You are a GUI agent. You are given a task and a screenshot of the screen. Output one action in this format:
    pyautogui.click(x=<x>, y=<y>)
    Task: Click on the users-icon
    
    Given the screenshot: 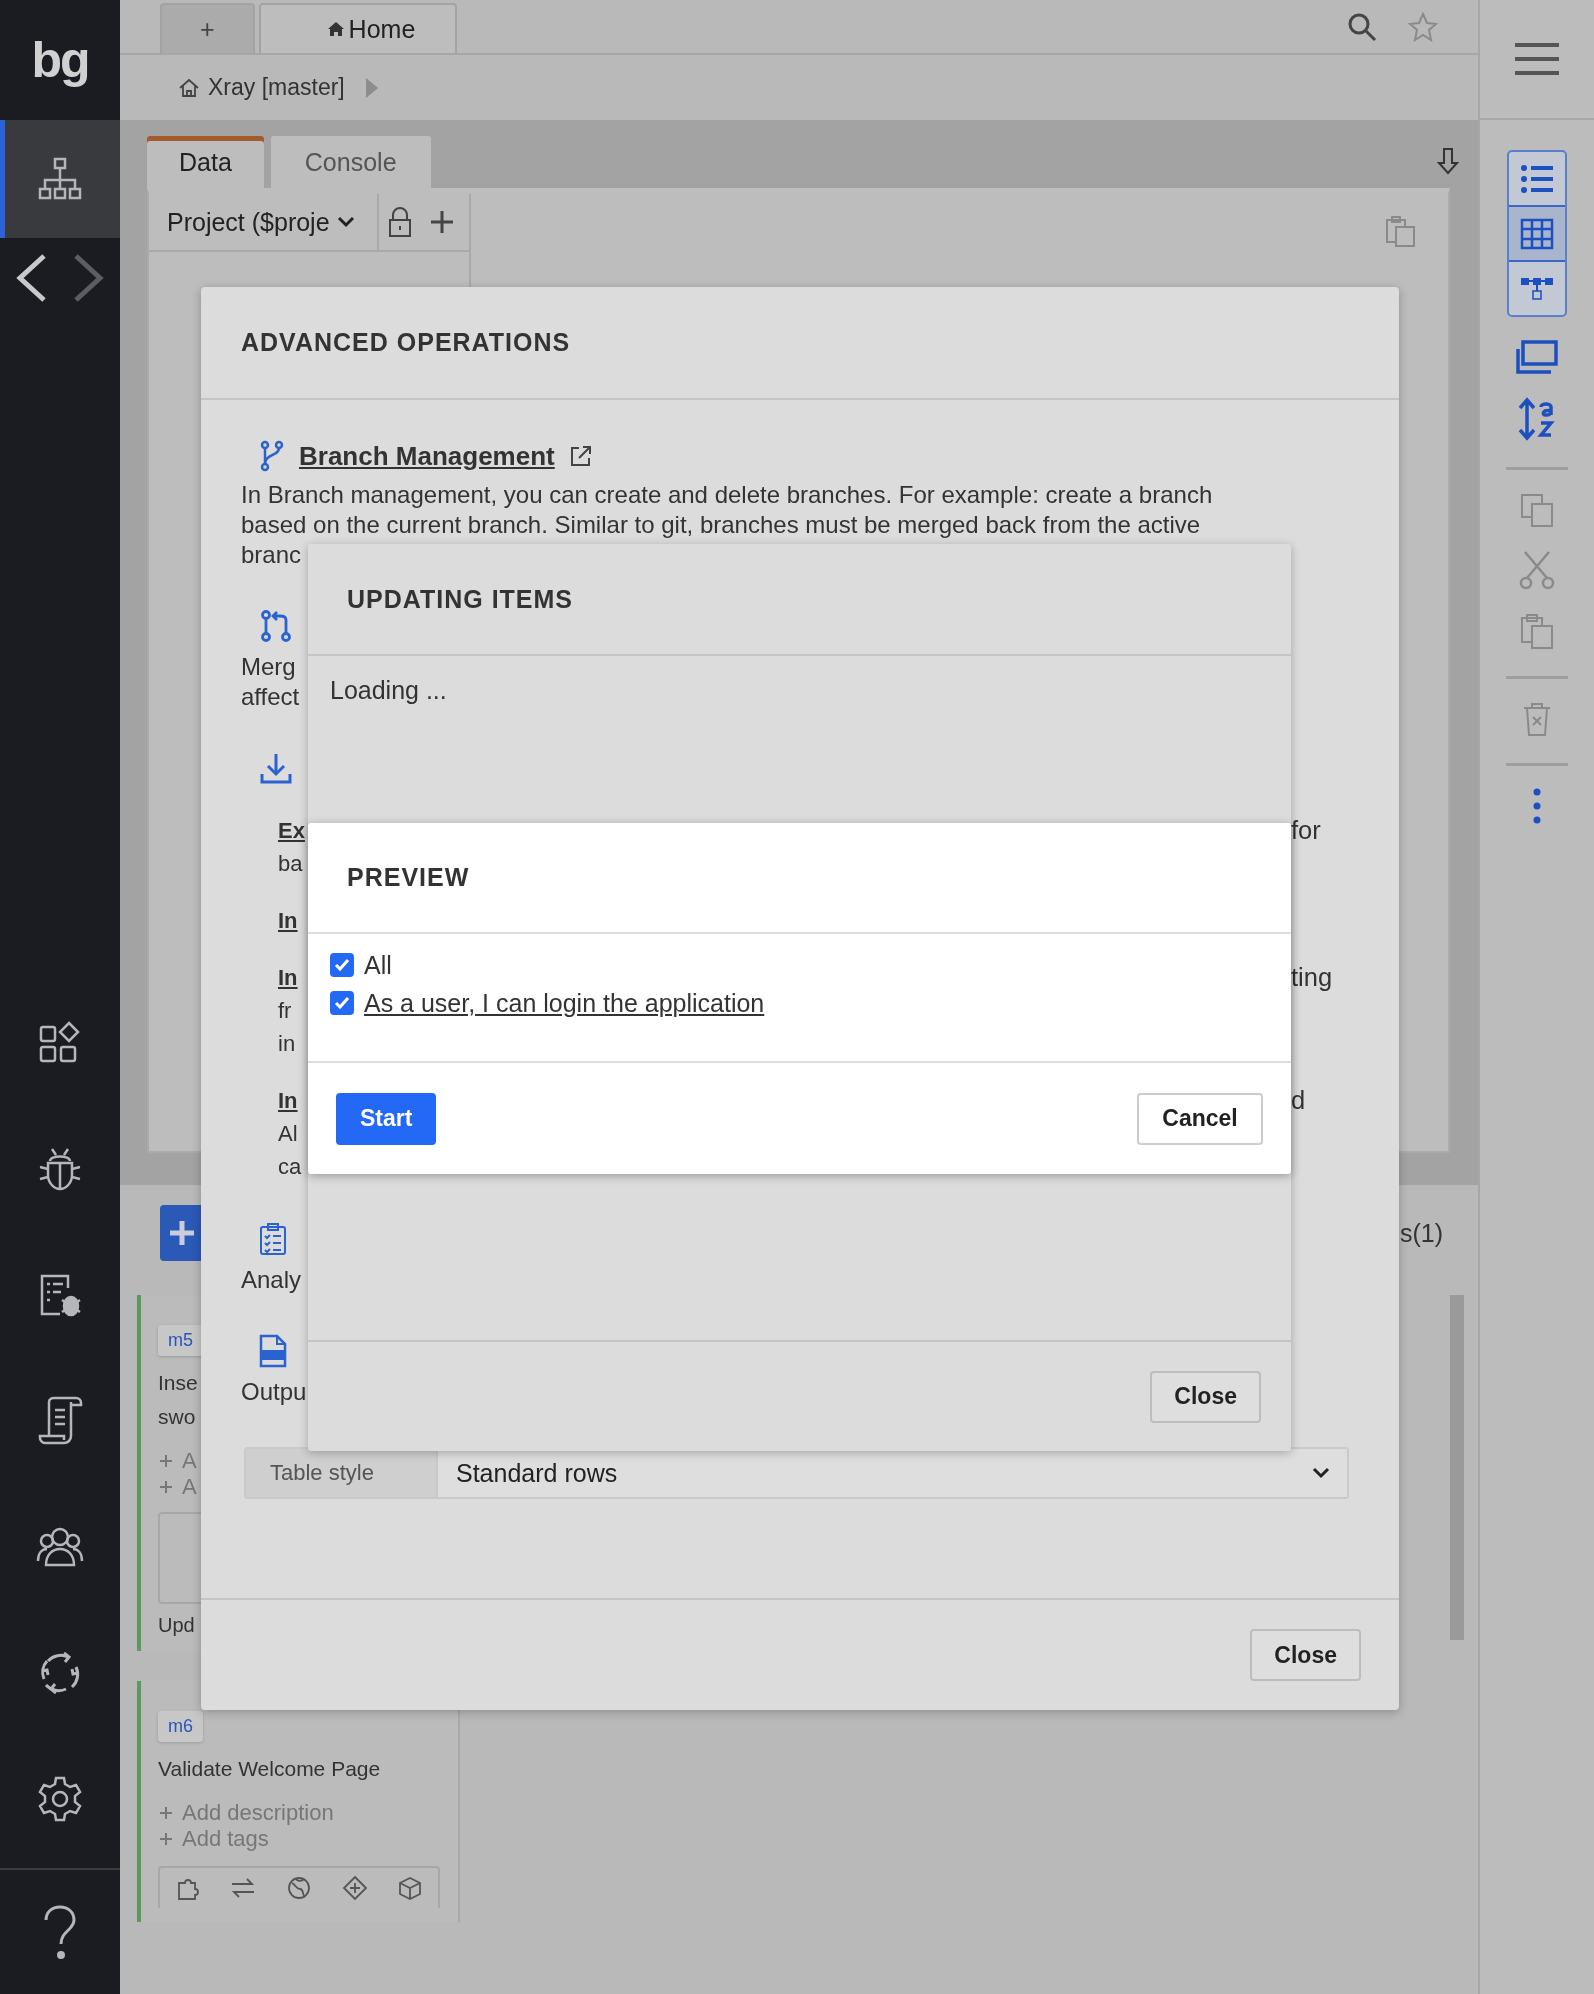 What is the action you would take?
    pyautogui.click(x=60, y=1547)
    